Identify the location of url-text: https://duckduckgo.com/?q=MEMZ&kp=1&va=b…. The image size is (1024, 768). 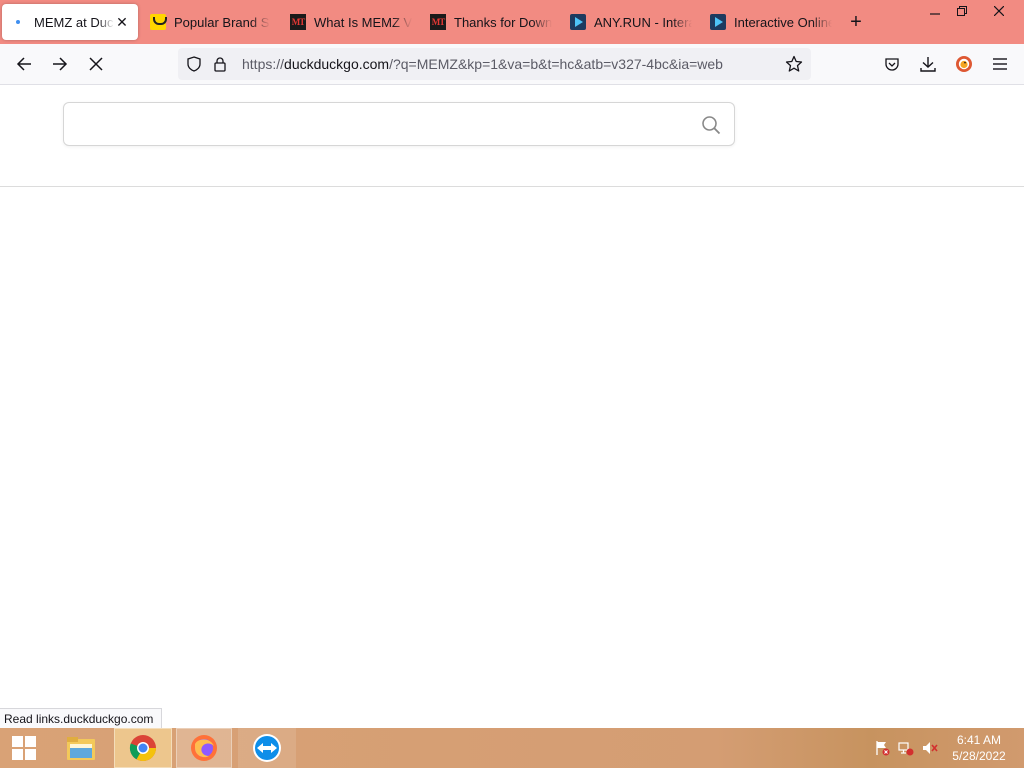
(482, 64).